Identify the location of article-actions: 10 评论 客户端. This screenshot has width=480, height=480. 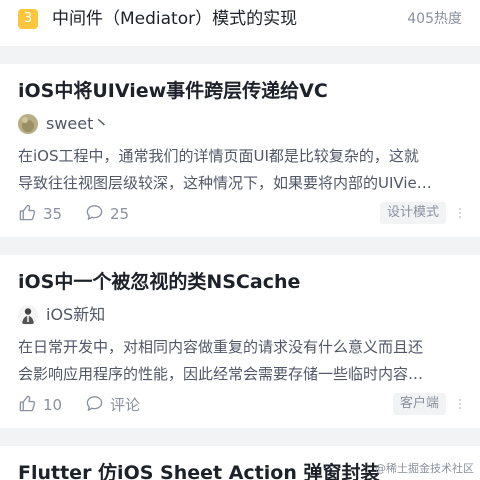
(241, 405).